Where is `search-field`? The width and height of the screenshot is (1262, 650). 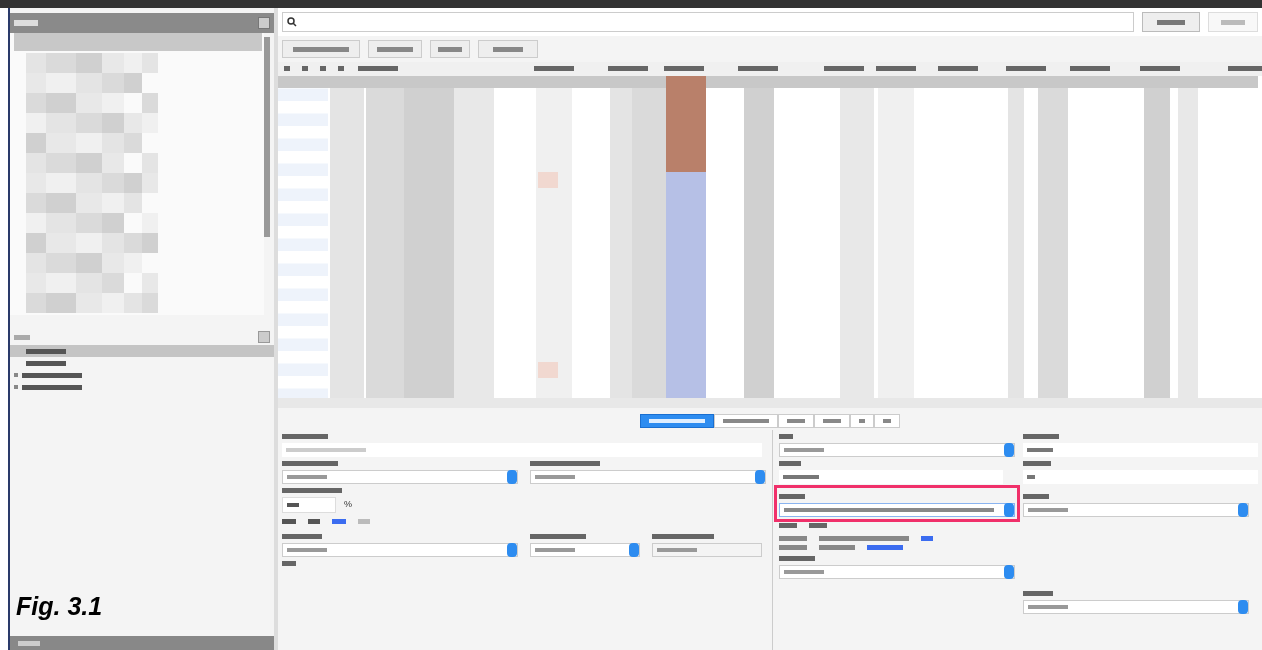
search-field is located at coordinates (708, 22).